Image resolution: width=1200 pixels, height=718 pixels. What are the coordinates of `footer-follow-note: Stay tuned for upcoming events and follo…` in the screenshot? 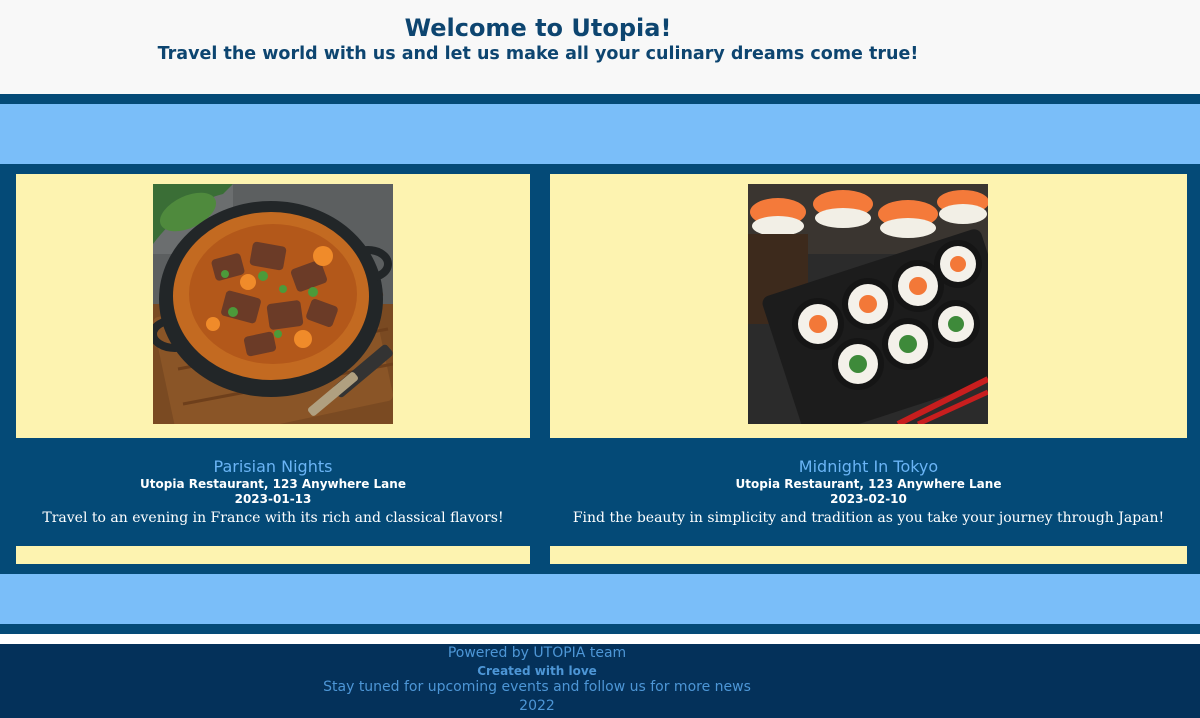 It's located at (537, 687).